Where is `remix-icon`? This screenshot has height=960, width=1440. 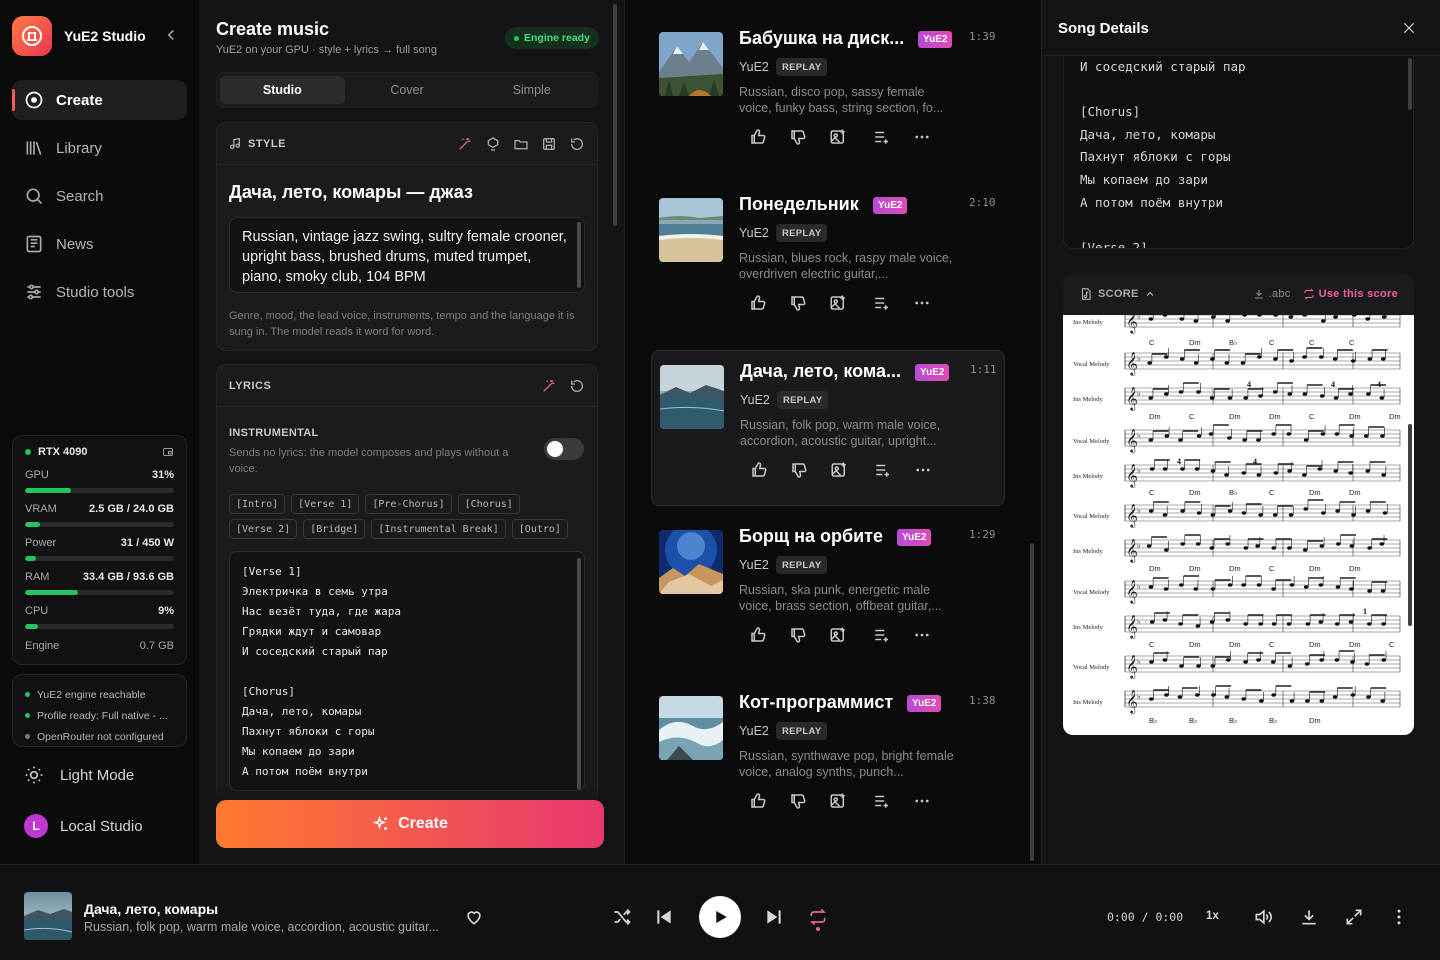 remix-icon is located at coordinates (493, 144).